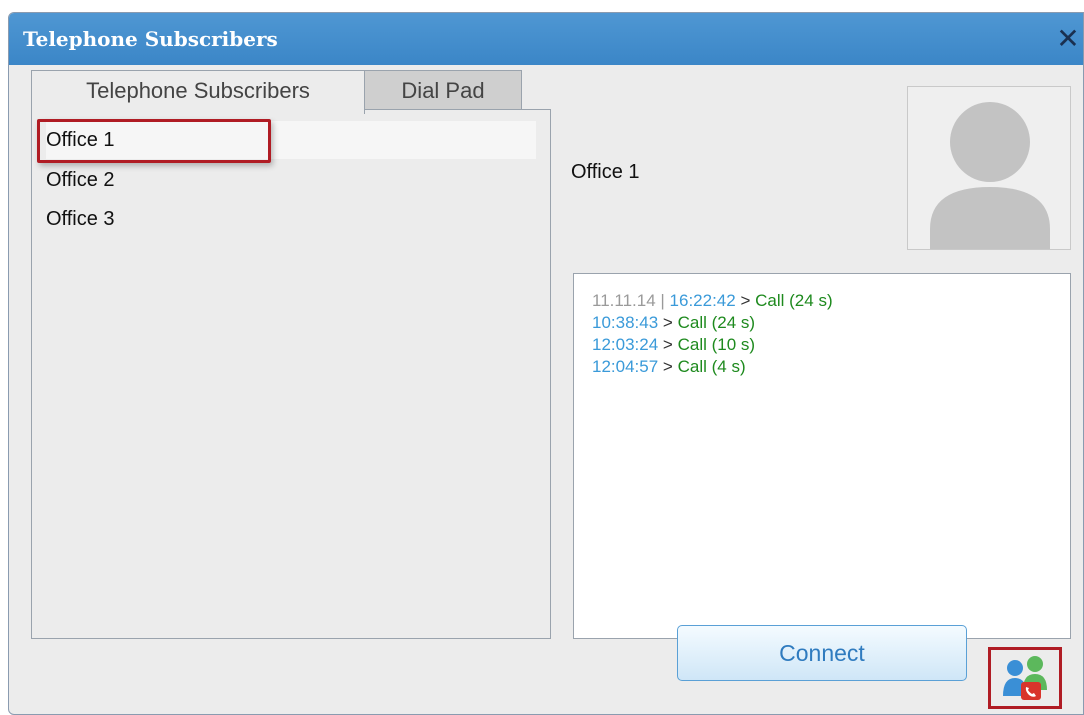 This screenshot has width=1084, height=715. I want to click on connect-button: Connect, so click(822, 653).